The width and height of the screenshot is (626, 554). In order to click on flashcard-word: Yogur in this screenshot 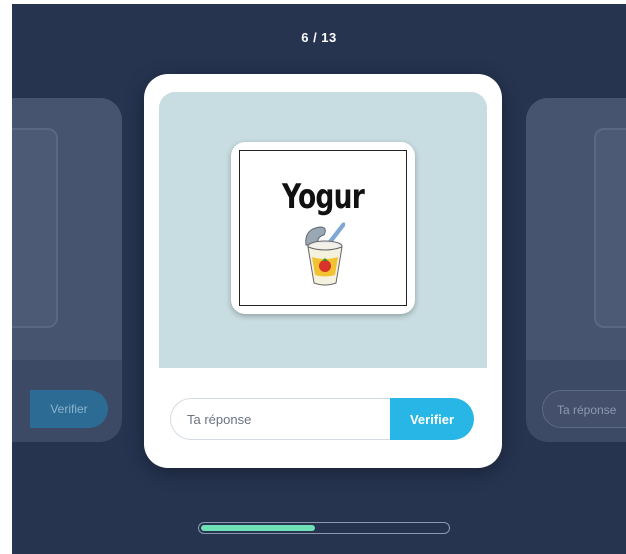, I will do `click(323, 197)`.